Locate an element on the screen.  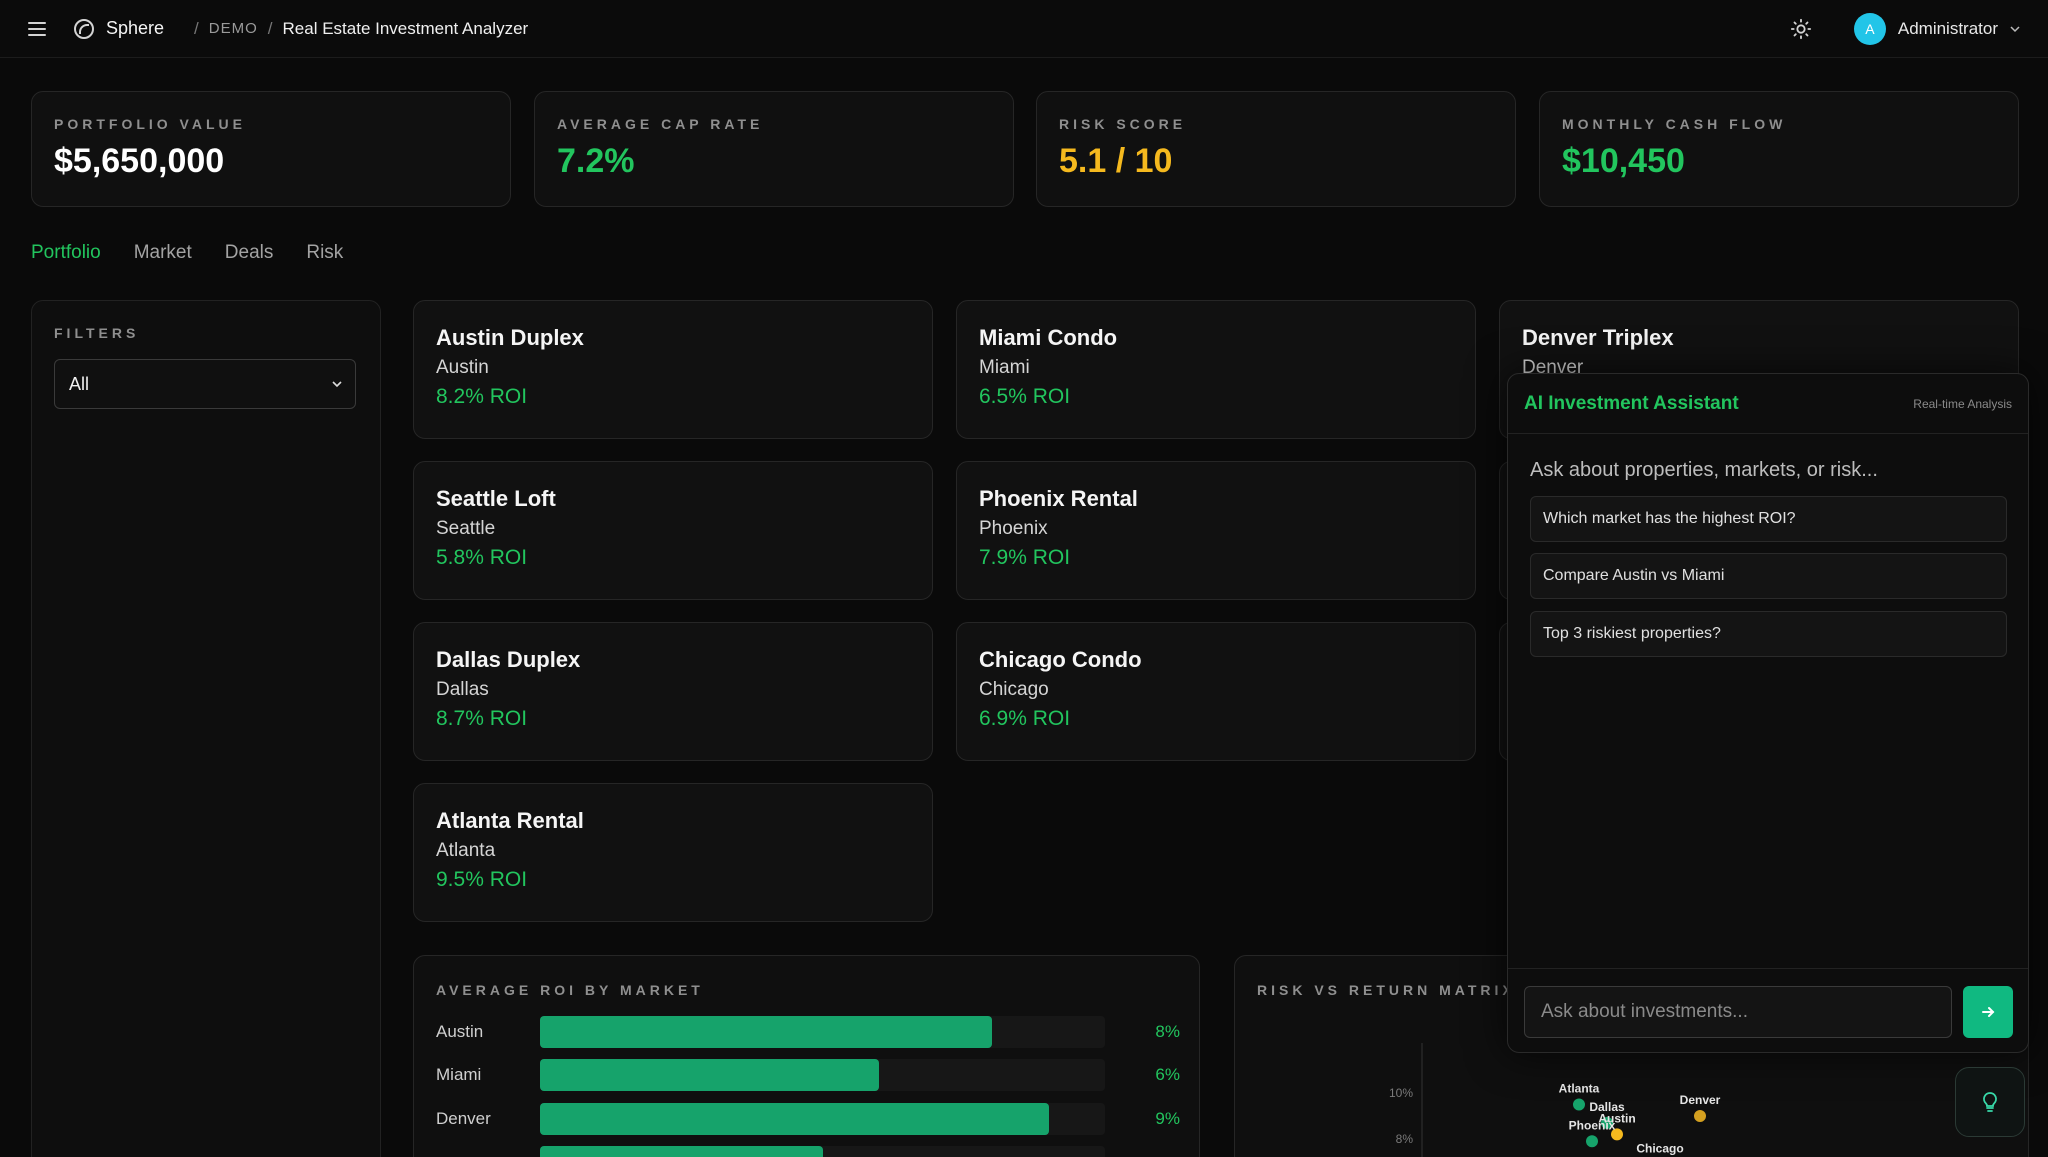
bar-label: Denver is located at coordinates (463, 1118).